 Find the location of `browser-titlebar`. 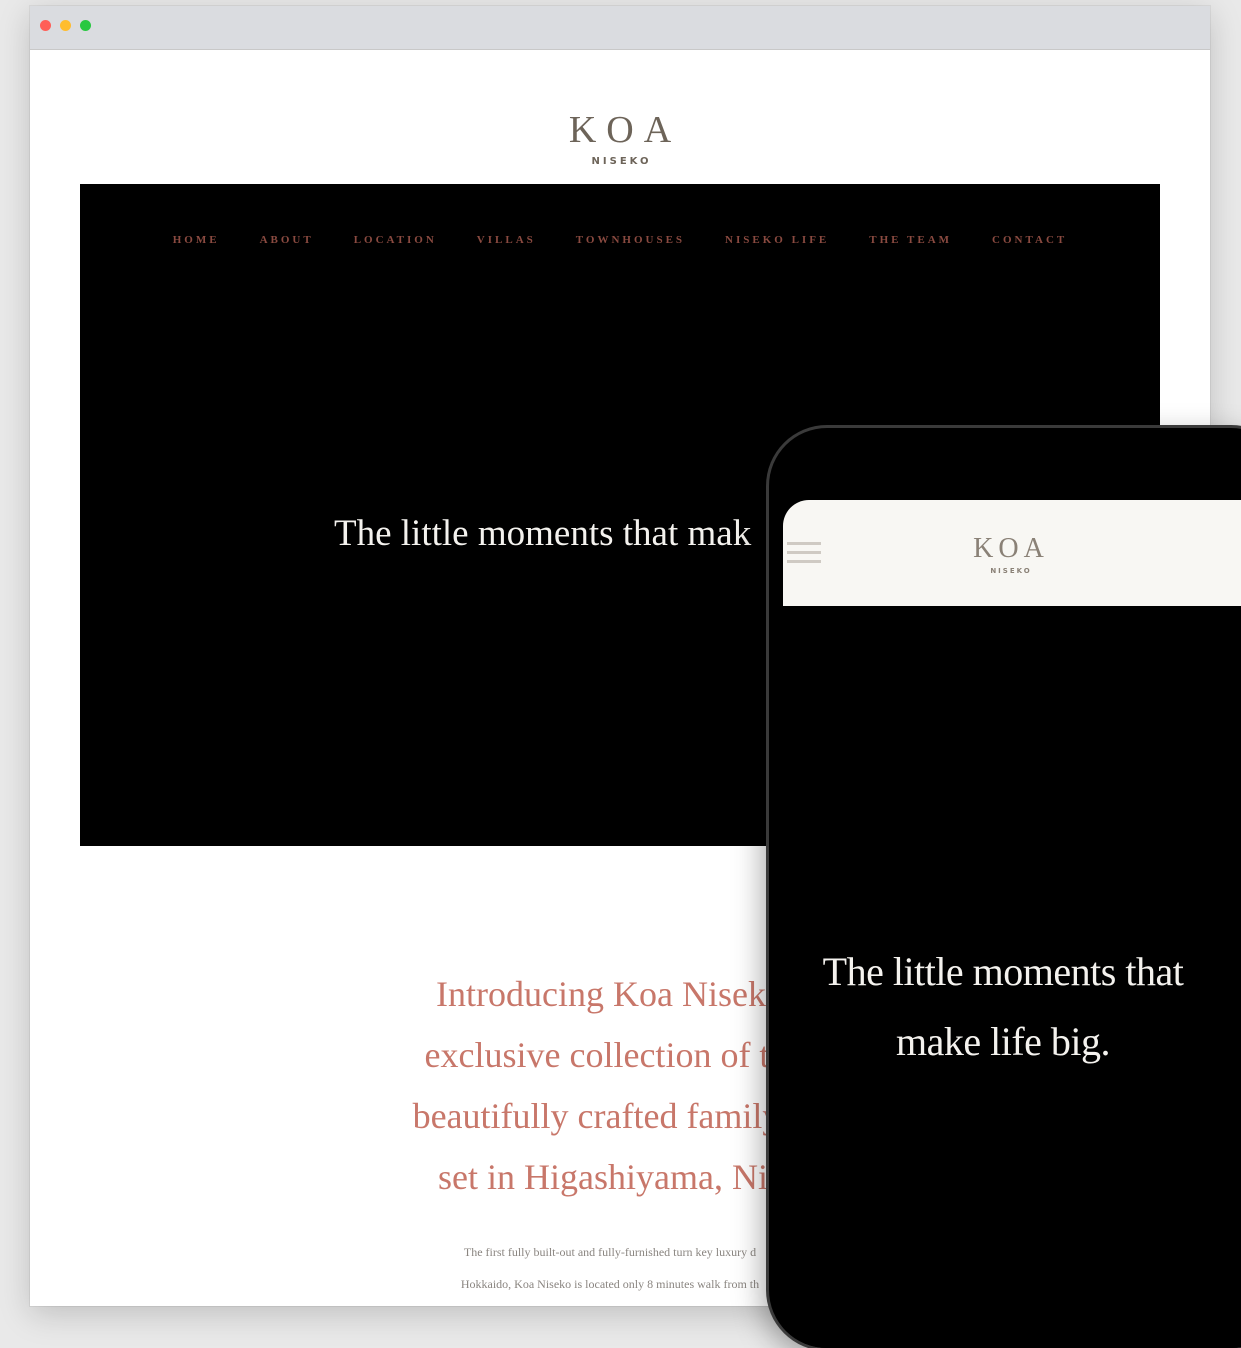

browser-titlebar is located at coordinates (620, 28).